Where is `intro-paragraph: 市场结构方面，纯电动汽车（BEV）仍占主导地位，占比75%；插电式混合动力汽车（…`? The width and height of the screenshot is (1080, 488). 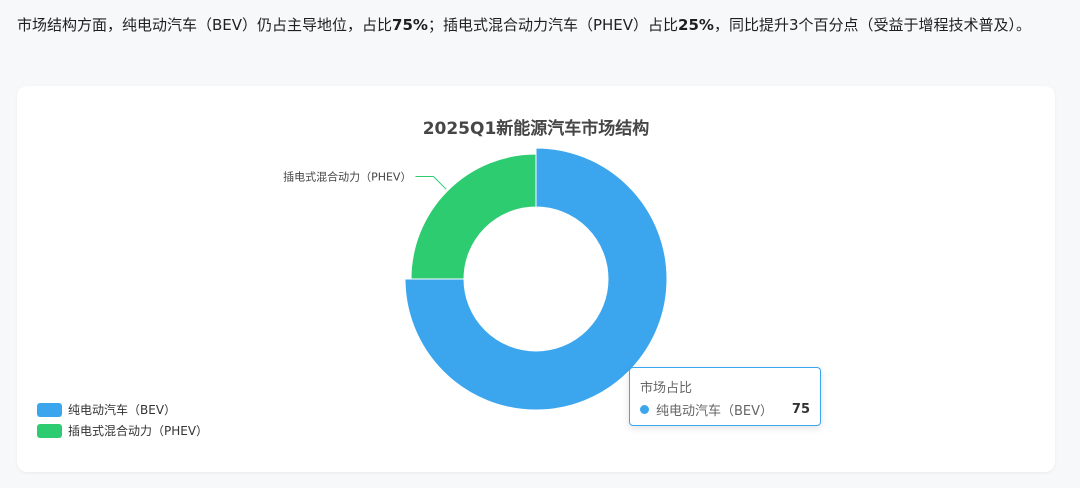 intro-paragraph: 市场结构方面，纯电动汽车（BEV）仍占主导地位，占比75%；插电式混合动力汽车（… is located at coordinates (537, 25).